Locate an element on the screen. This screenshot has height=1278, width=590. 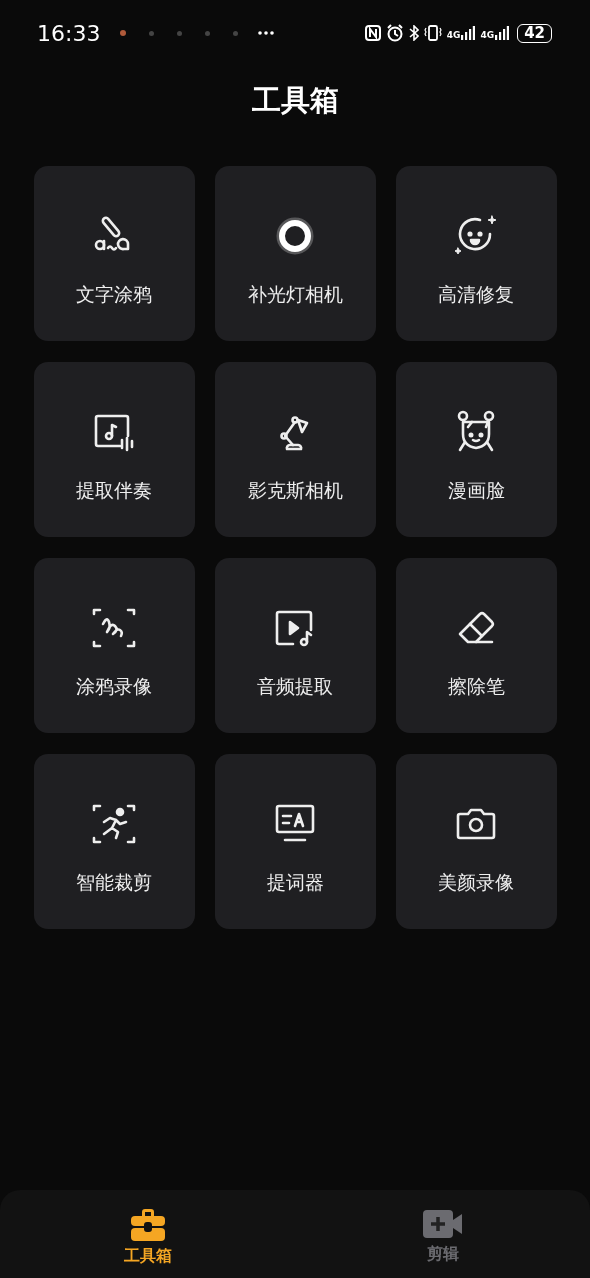
tool-card: 涂鸦录像 is located at coordinates (114, 645).